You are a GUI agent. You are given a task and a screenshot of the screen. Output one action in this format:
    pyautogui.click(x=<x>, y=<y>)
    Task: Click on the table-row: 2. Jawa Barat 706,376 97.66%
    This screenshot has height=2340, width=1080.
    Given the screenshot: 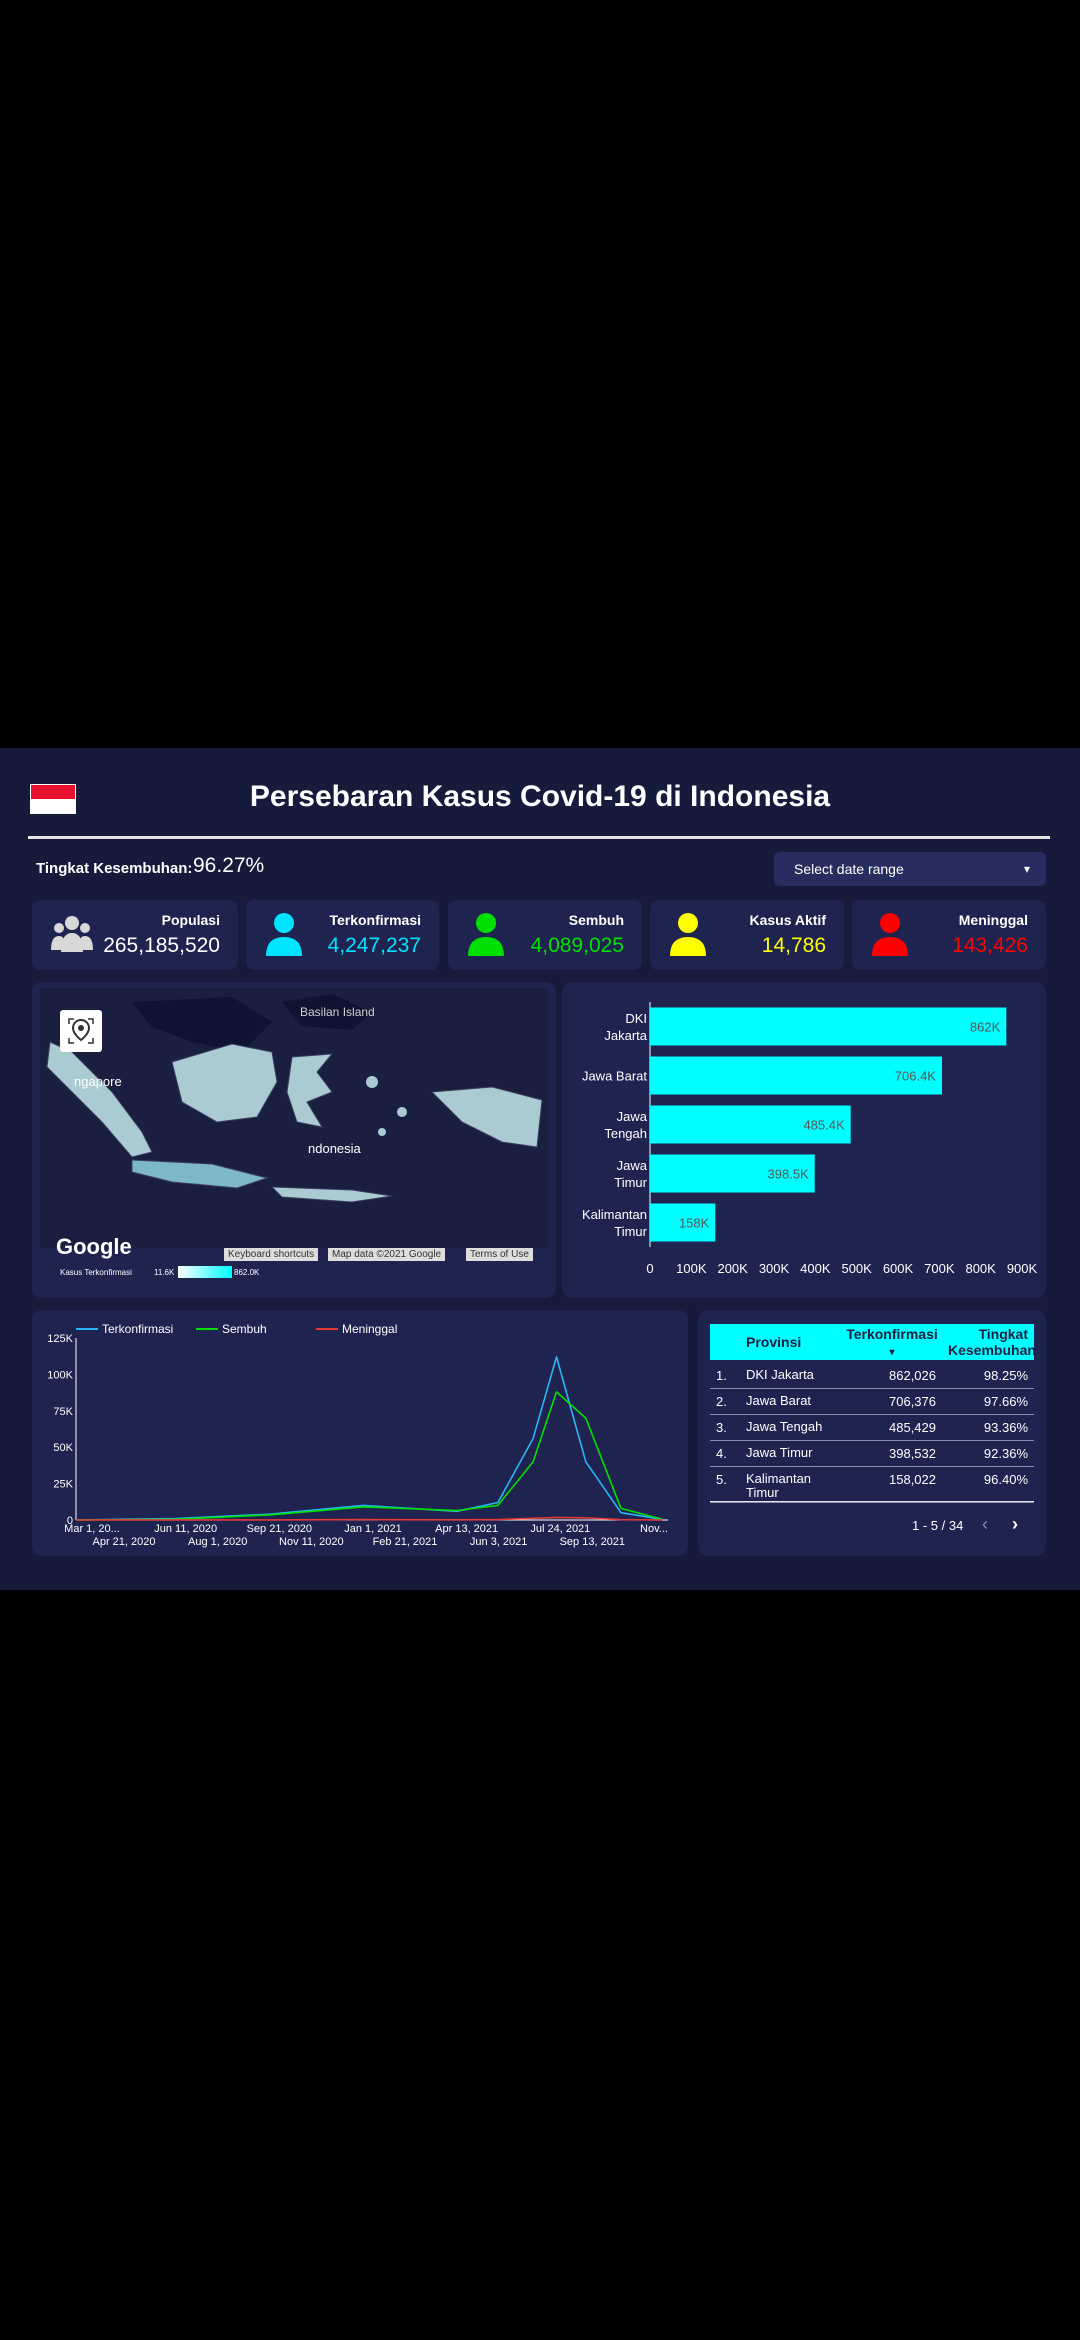 What is the action you would take?
    pyautogui.click(x=872, y=1401)
    